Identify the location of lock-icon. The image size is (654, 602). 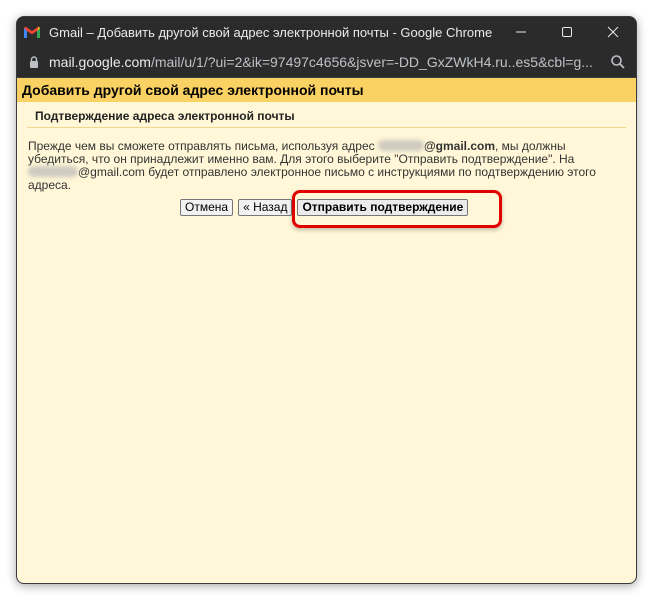
(34, 62).